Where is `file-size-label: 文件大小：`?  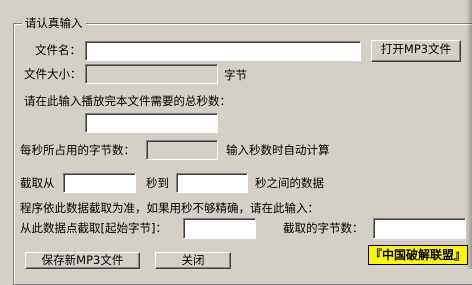
file-size-label: 文件大小： is located at coordinates (53, 74).